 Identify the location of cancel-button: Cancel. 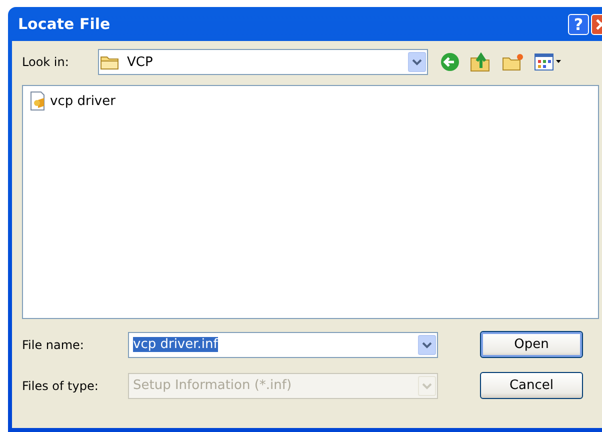
(531, 385).